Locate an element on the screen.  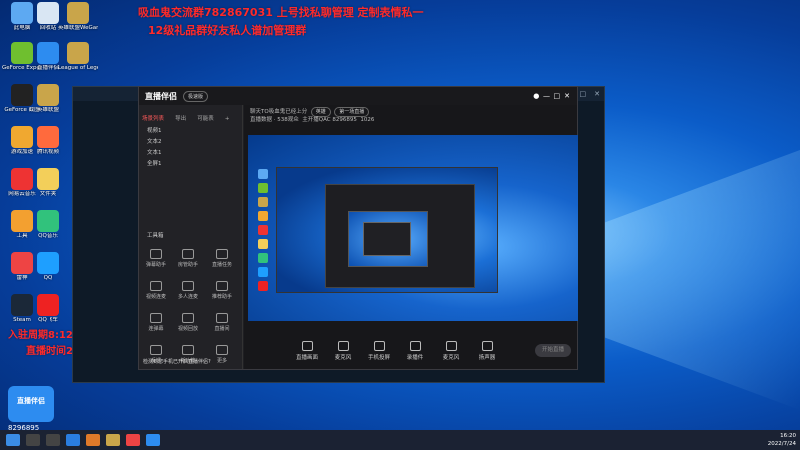
multi-user-icon is located at coordinates (188, 286).